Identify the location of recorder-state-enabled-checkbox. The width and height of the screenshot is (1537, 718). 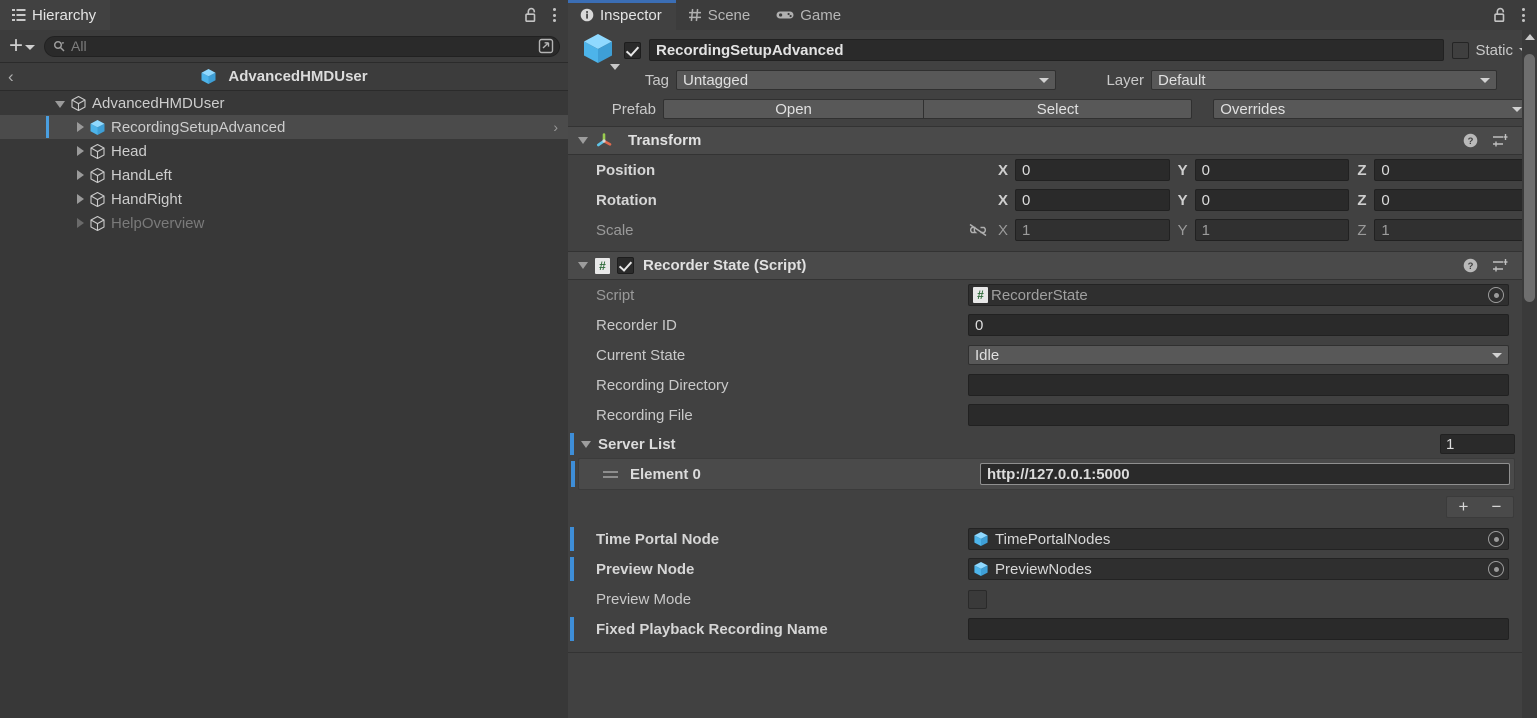
(625, 265).